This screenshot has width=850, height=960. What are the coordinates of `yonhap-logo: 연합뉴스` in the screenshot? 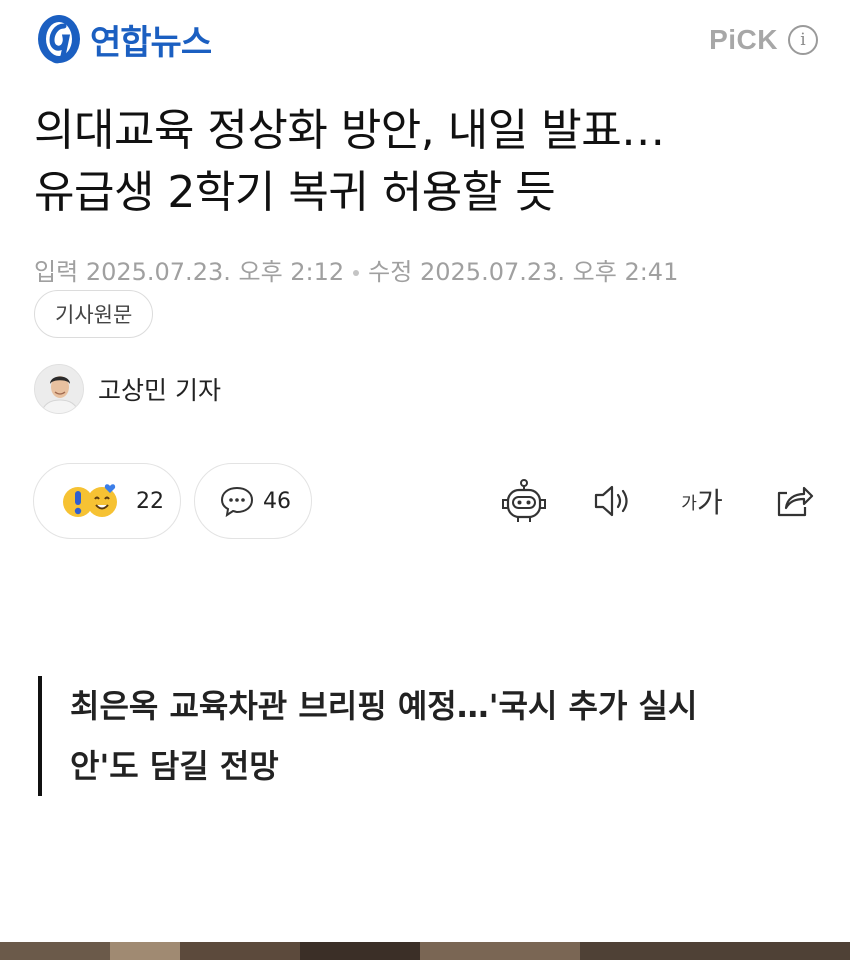 It's located at (123, 39).